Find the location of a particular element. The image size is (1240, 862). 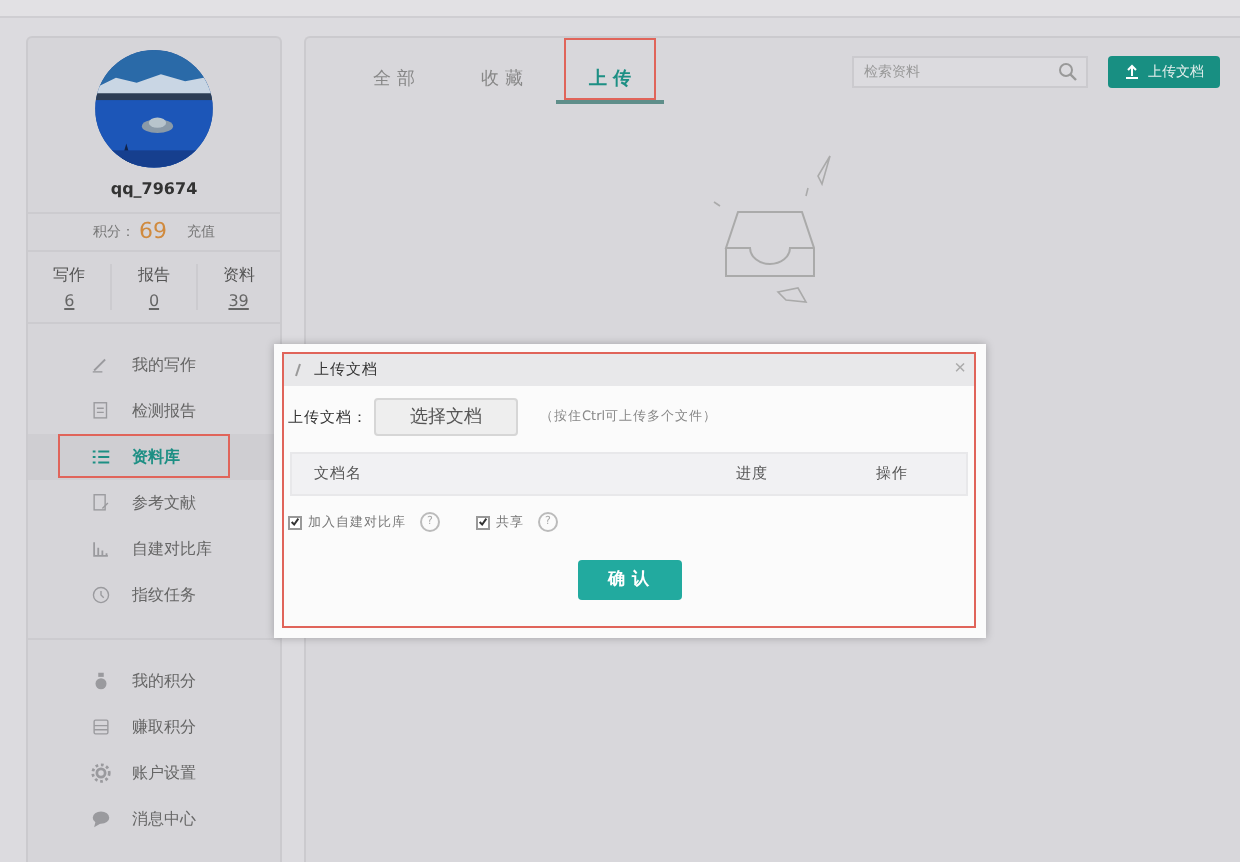

username: qq_79674 is located at coordinates (154, 188).